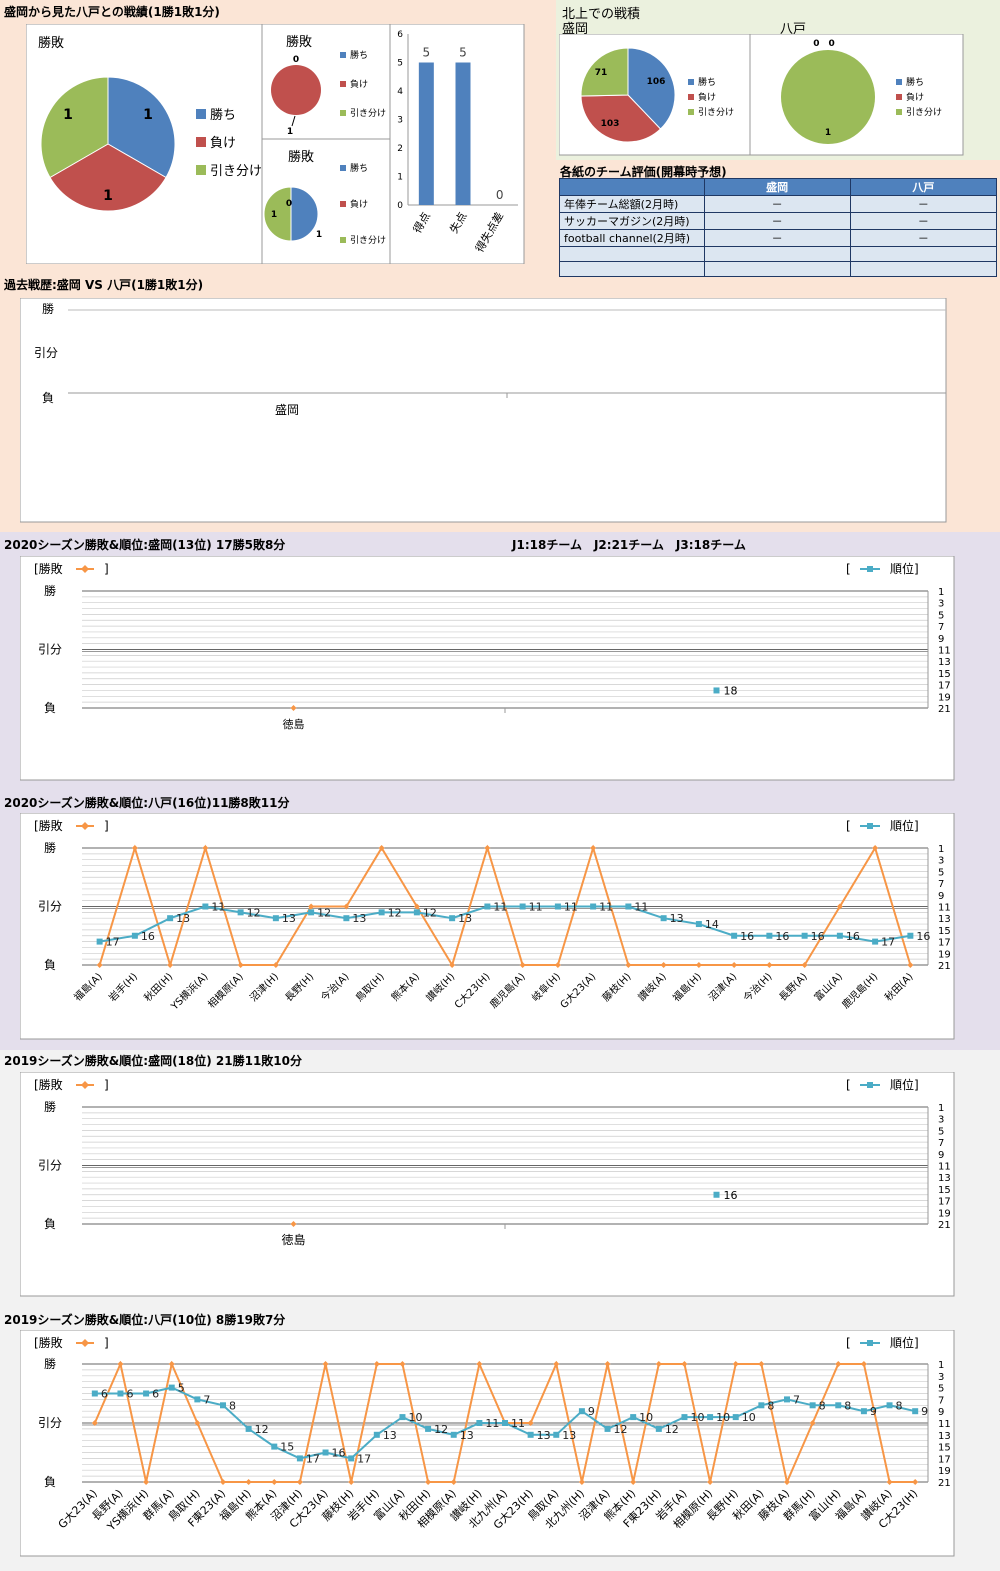 The image size is (1000, 1571). Describe the element at coordinates (50, 907) in the screenshot. I see `y-label-draw: 引分` at that location.